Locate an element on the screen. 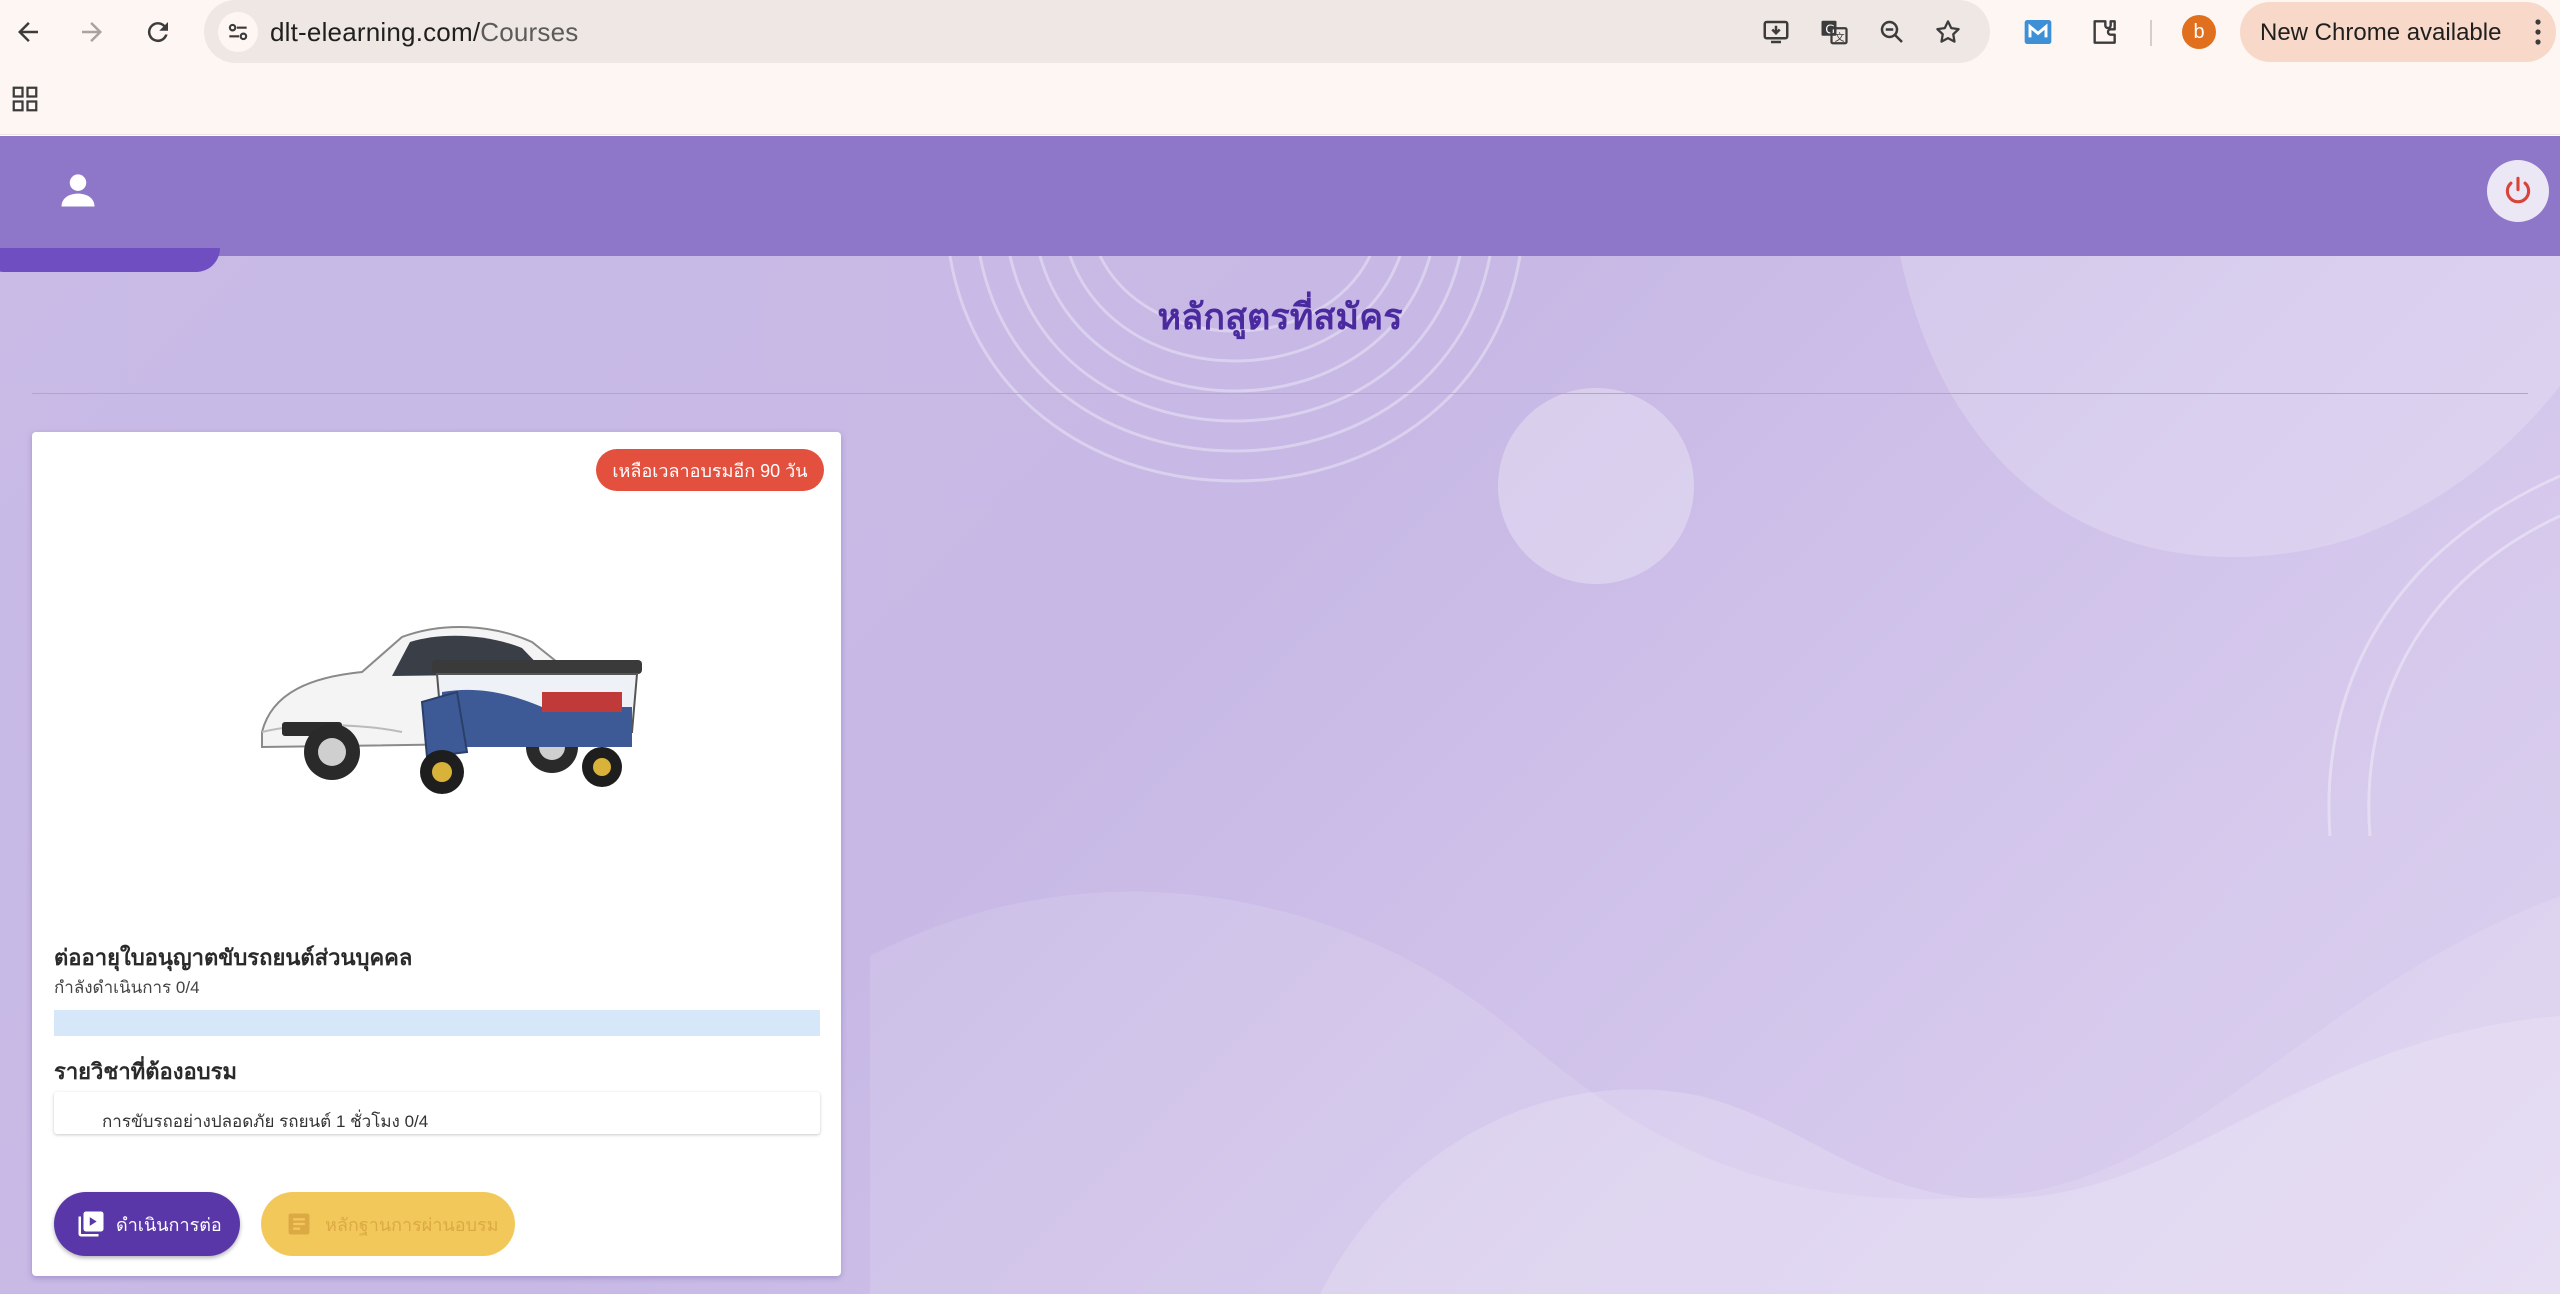 The height and width of the screenshot is (1294, 2560). subjects-title: รายวิชาที่ต้องอบรม is located at coordinates (145, 1071).